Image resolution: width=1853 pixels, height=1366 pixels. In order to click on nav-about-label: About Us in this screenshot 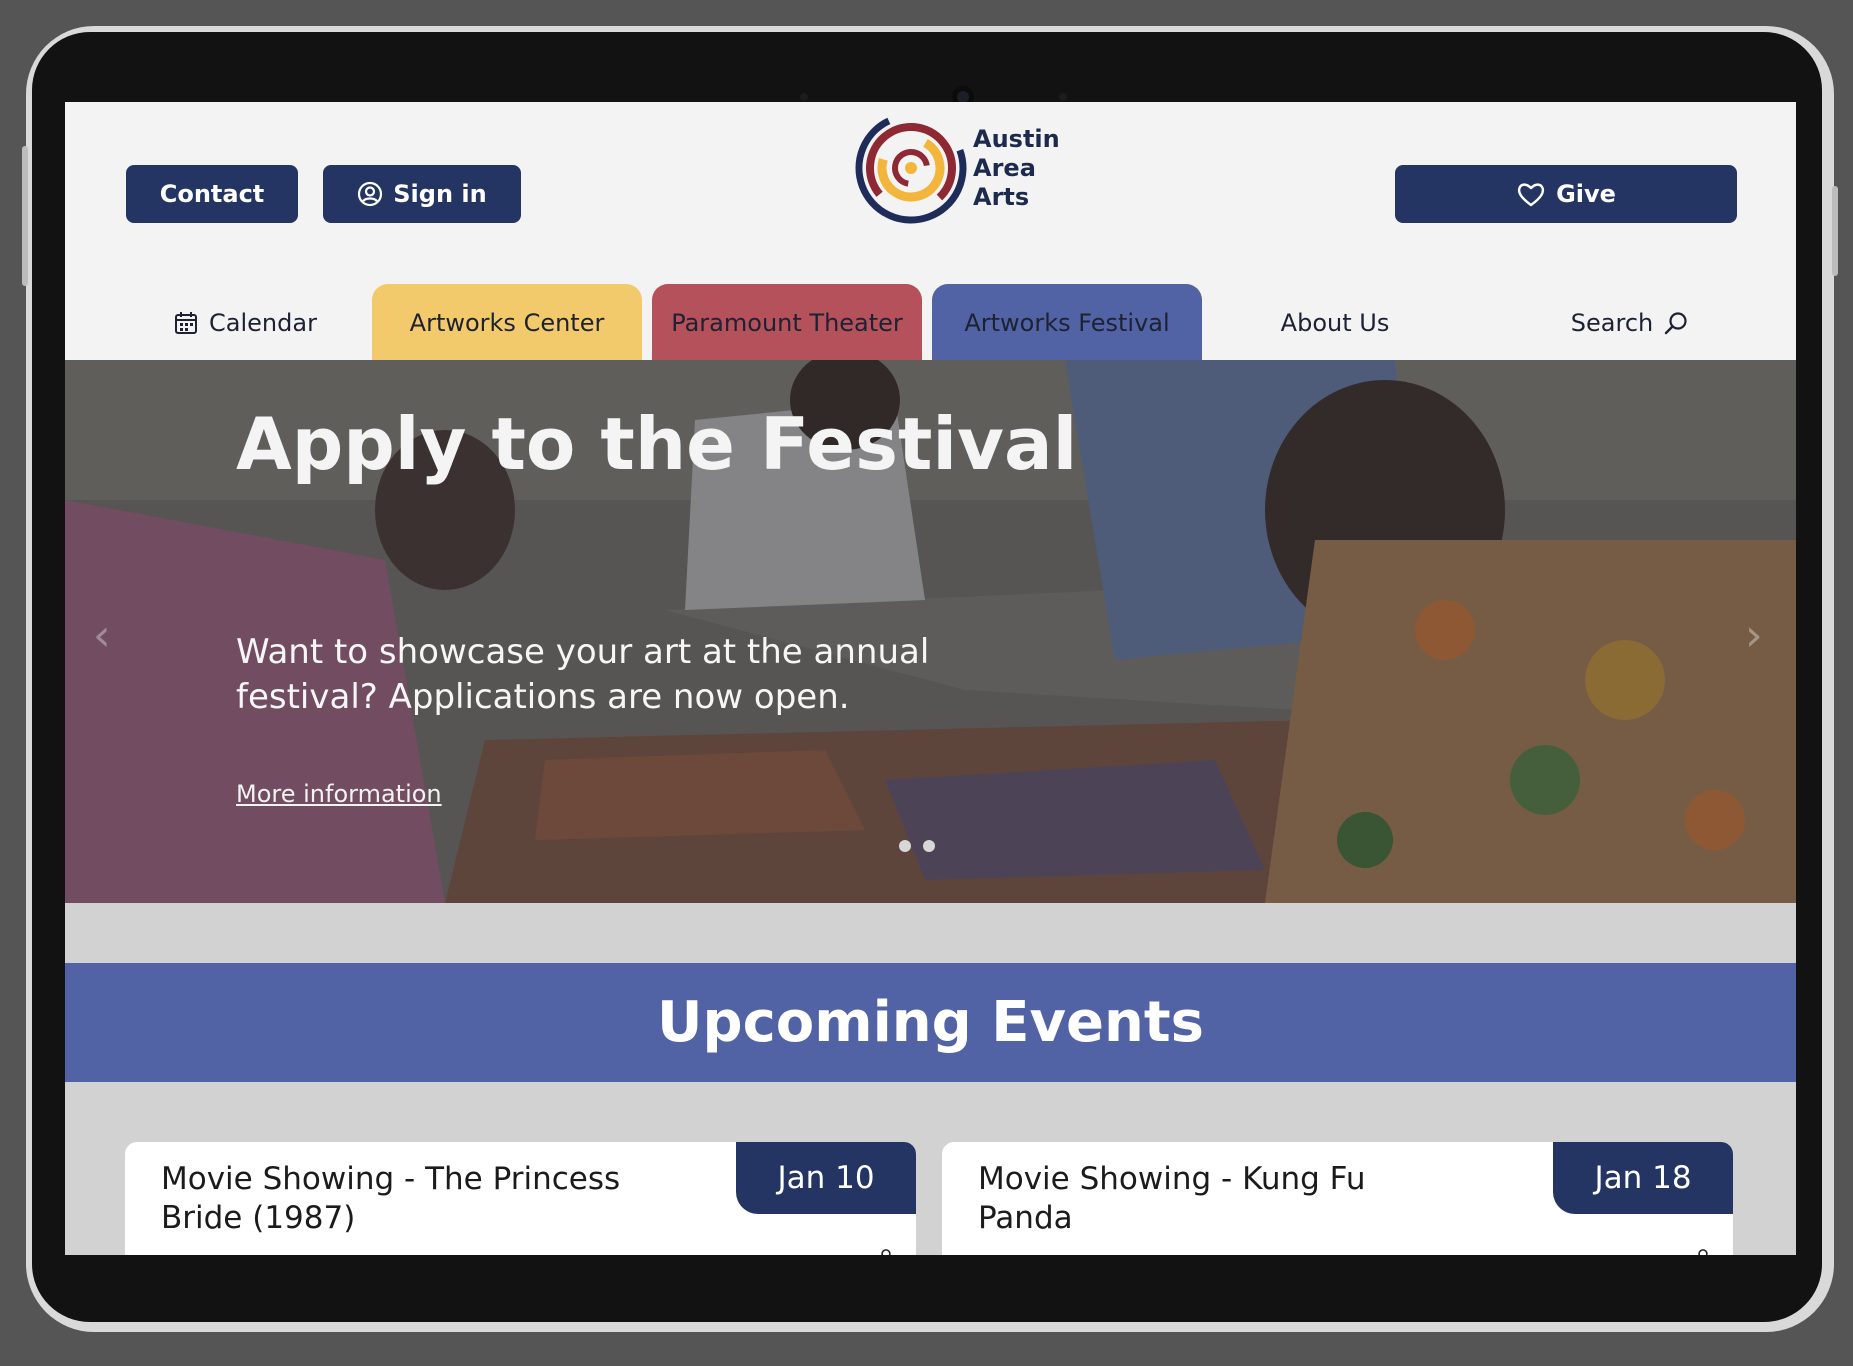, I will do `click(1335, 323)`.